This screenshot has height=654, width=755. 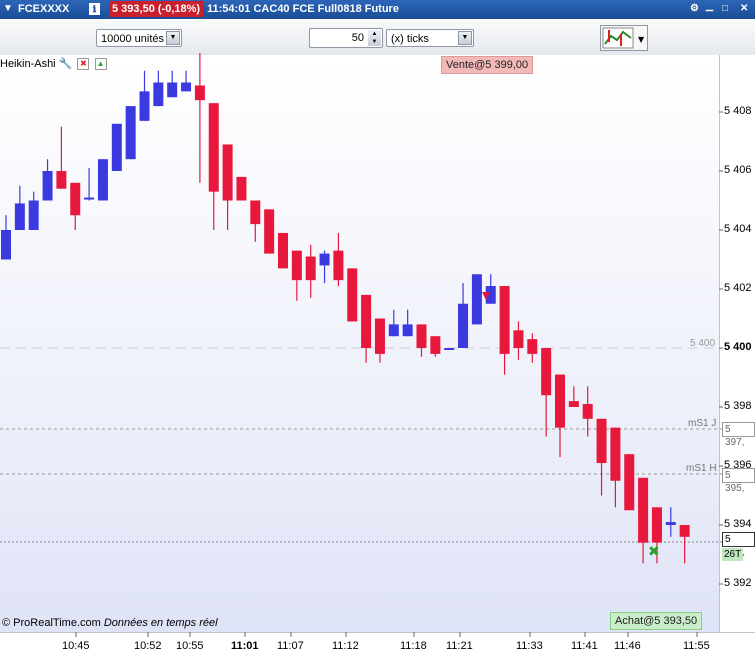 I want to click on realtime-text: Données en temps réel, so click(x=160, y=623).